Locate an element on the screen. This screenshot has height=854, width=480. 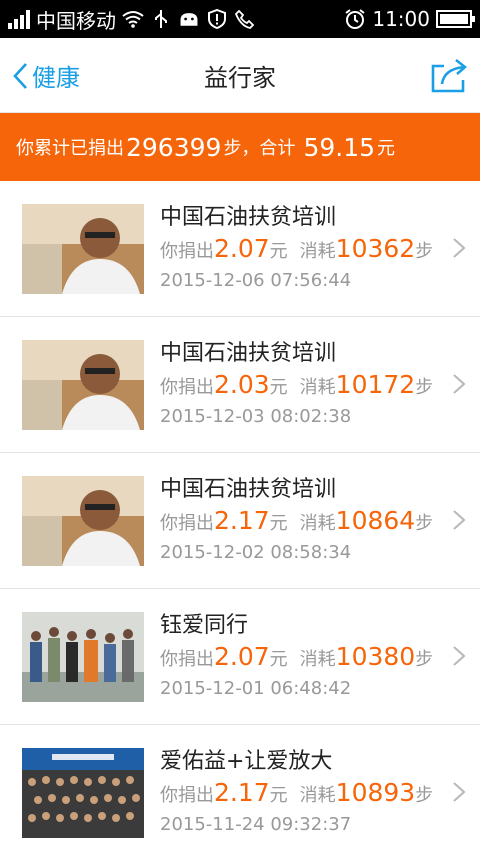
donation-summary-banner: 你累计已捐出 296399 步，合计 59.15 元 is located at coordinates (240, 147).